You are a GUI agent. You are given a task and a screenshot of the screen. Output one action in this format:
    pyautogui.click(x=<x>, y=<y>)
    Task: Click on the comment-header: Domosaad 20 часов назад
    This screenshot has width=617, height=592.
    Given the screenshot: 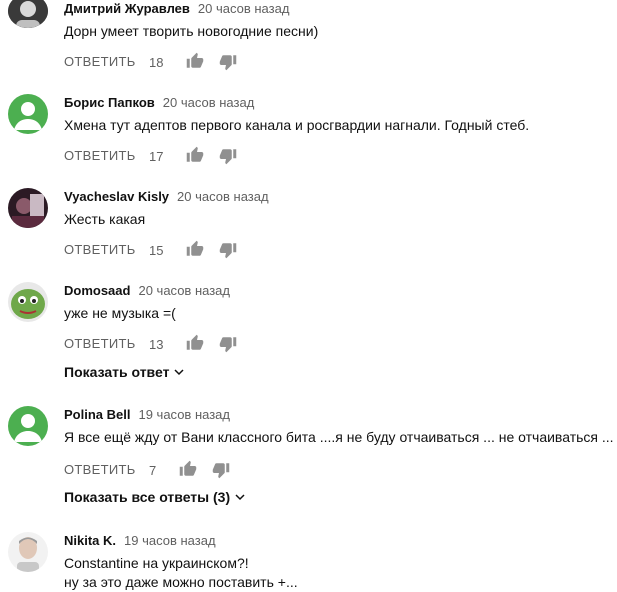 What is the action you would take?
    pyautogui.click(x=147, y=290)
    